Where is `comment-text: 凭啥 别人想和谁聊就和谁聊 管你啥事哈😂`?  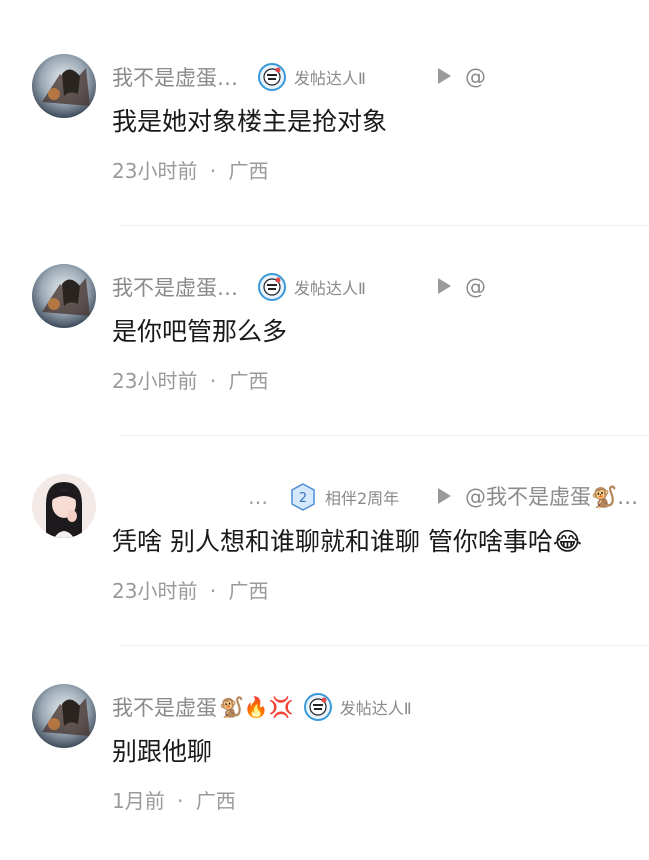
comment-text: 凭啥 别人想和谁聊就和谁聊 管你啥事哈😂 is located at coordinates (347, 541).